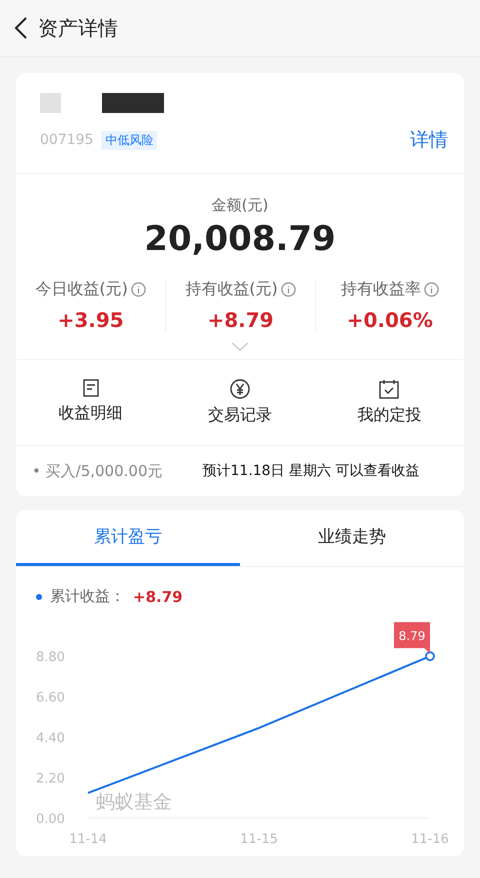  Describe the element at coordinates (240, 402) in the screenshot. I see `action-button: 交易记录` at that location.